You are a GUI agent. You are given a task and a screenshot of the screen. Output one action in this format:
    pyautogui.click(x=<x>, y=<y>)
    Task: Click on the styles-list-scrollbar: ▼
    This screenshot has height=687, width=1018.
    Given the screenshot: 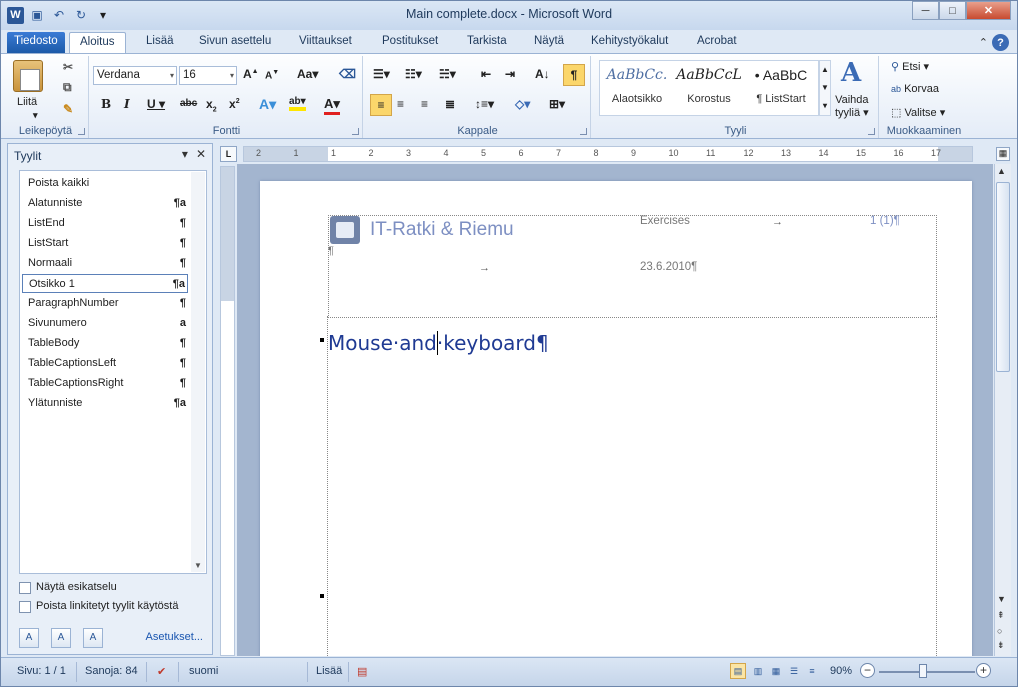 What is the action you would take?
    pyautogui.click(x=198, y=372)
    